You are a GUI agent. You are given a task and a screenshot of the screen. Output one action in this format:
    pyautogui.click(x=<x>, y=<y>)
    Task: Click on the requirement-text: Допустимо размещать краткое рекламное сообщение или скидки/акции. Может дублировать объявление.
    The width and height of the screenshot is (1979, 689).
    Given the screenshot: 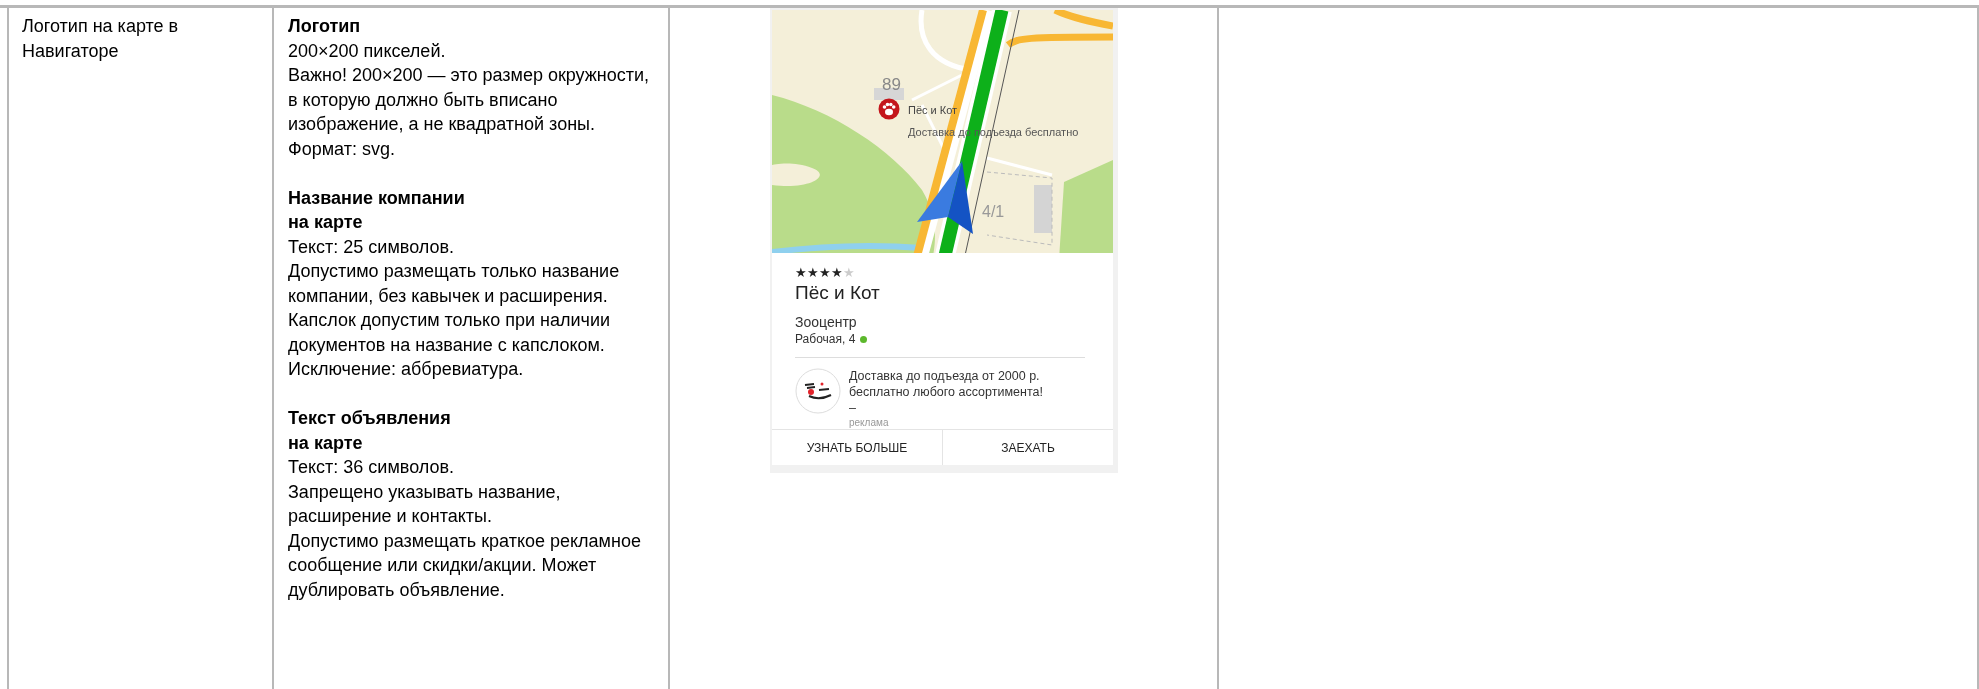 What is the action you would take?
    pyautogui.click(x=465, y=565)
    